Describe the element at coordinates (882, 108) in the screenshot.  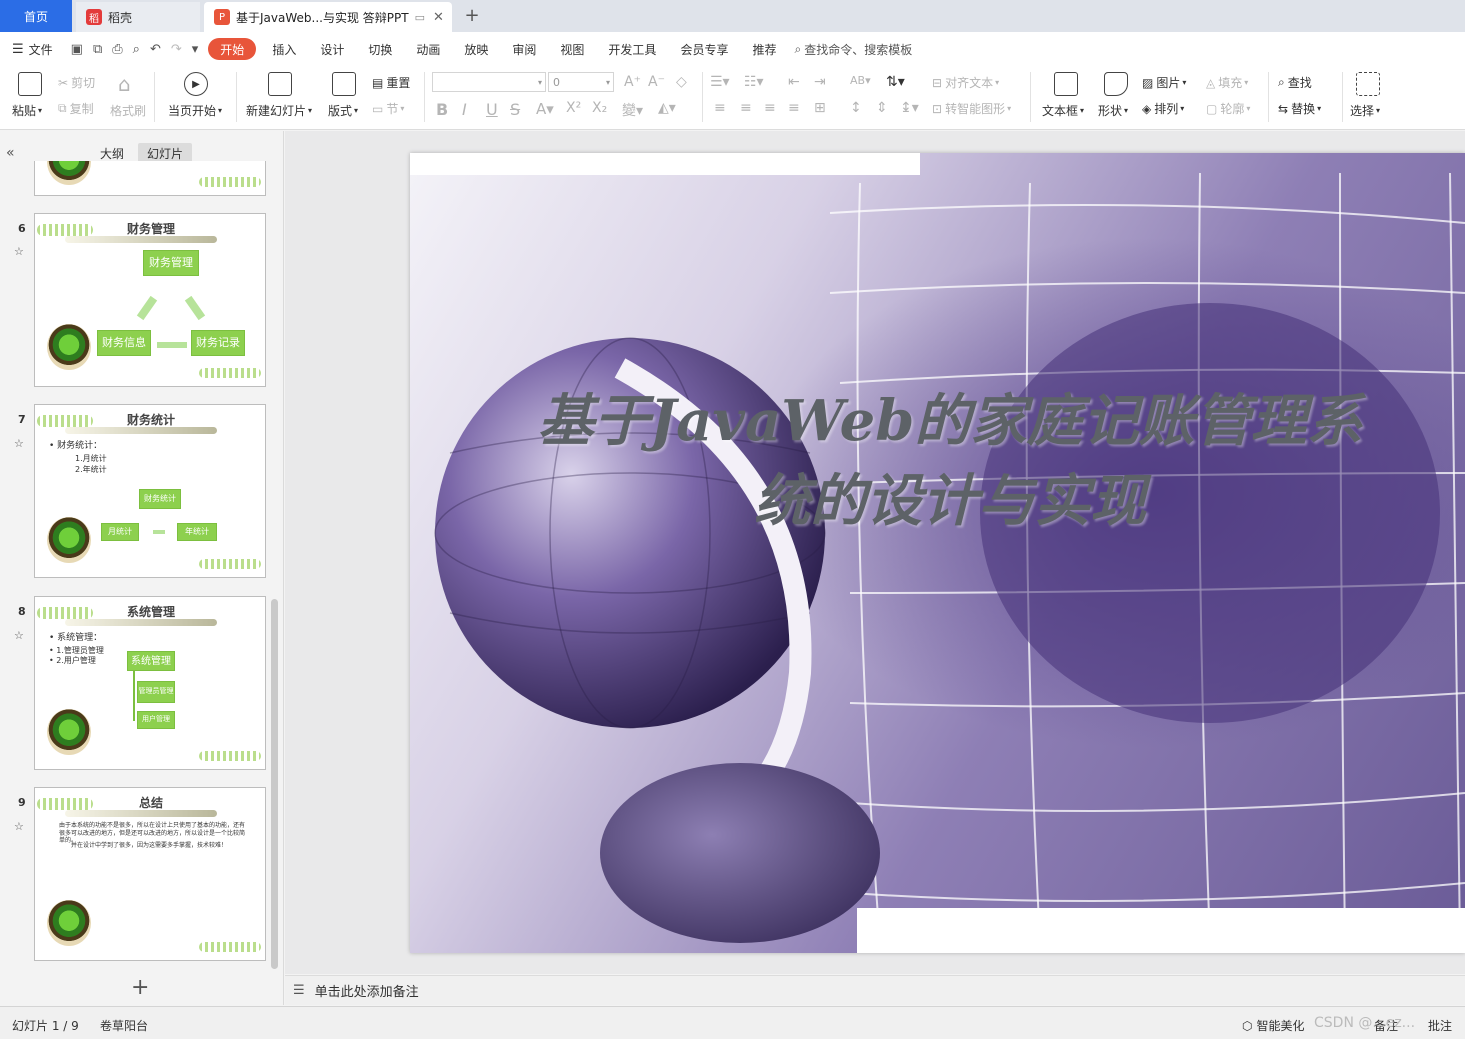
I see `paragraph-spacing-icon: ⇕` at that location.